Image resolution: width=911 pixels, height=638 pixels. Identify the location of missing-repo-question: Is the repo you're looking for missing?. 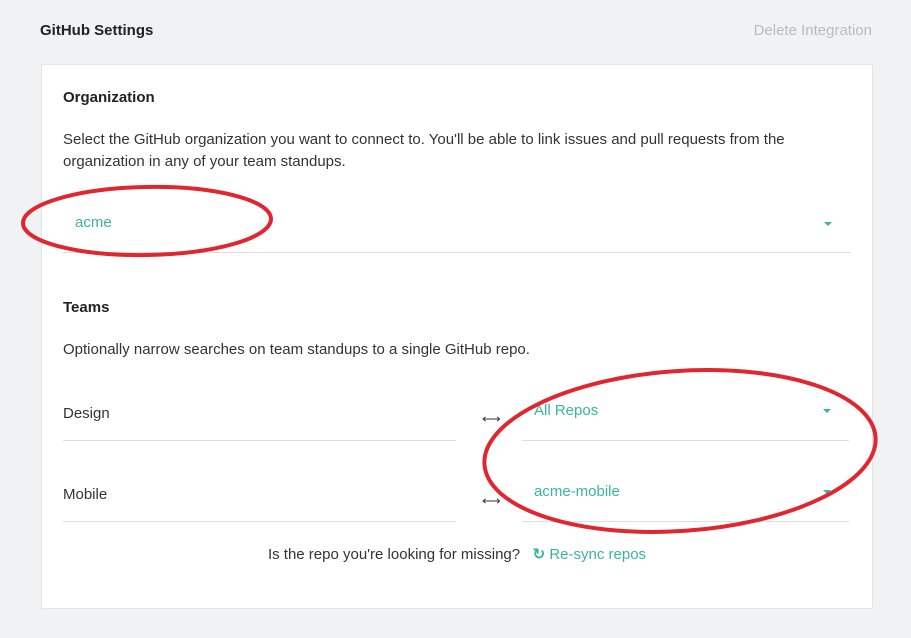
(394, 554).